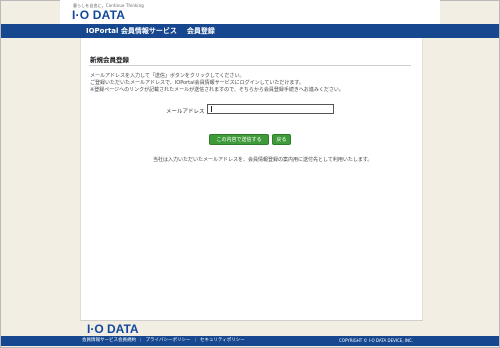 The image size is (500, 348). What do you see at coordinates (250, 341) in the screenshot?
I see `footer-bar` at bounding box center [250, 341].